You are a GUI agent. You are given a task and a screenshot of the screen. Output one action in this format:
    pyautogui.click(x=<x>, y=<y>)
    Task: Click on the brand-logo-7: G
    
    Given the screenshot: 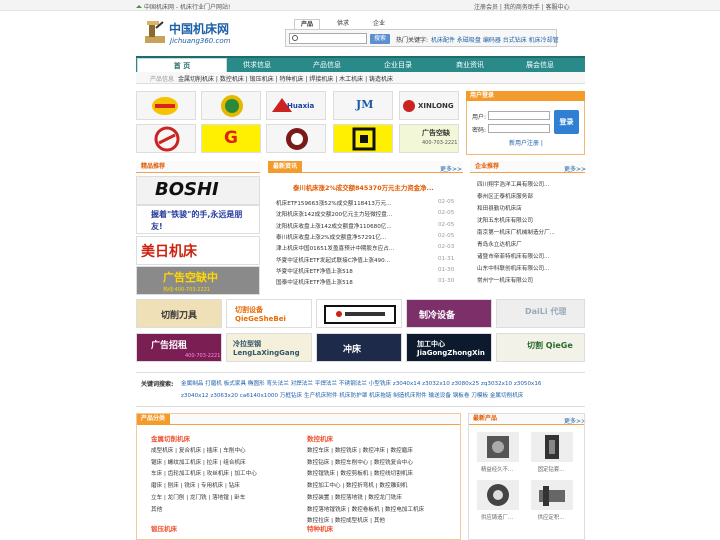 What is the action you would take?
    pyautogui.click(x=231, y=138)
    